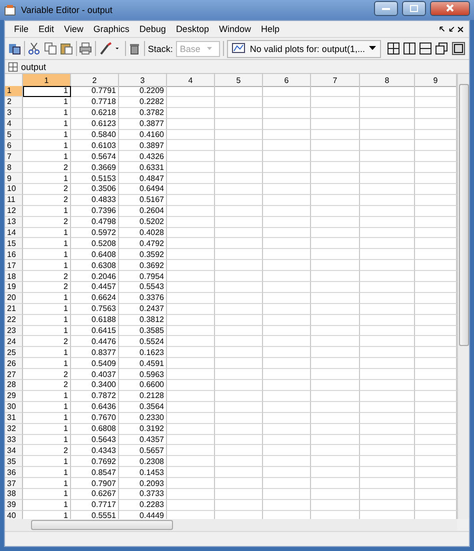 The width and height of the screenshot is (474, 551). I want to click on row-header: 12, so click(14, 211).